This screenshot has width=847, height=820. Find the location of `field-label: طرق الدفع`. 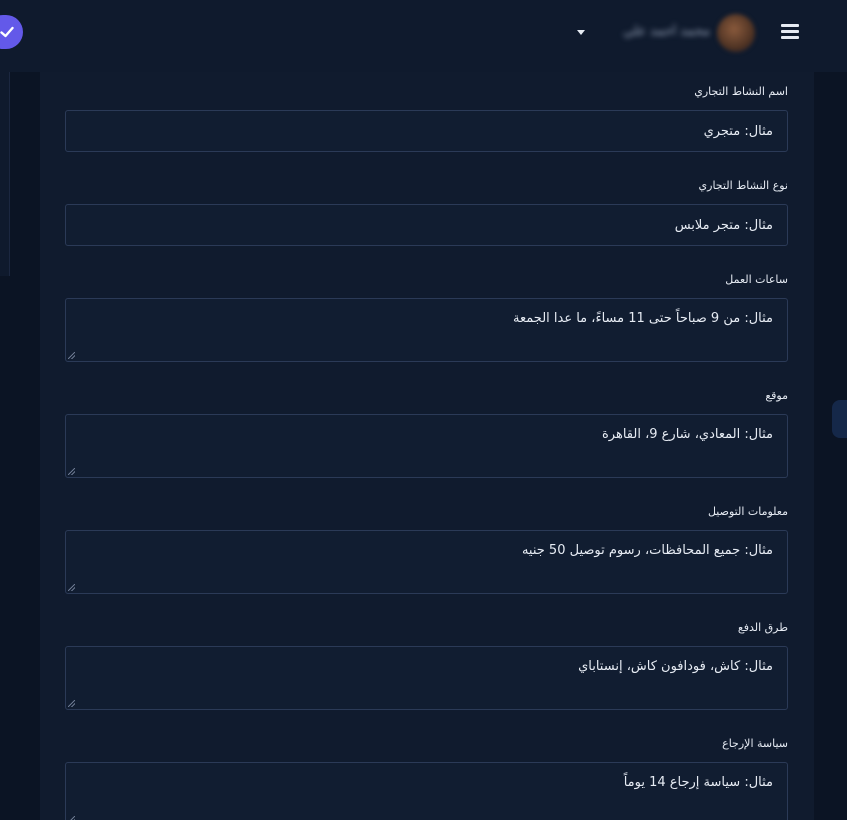

field-label: طرق الدفع is located at coordinates (762, 627).